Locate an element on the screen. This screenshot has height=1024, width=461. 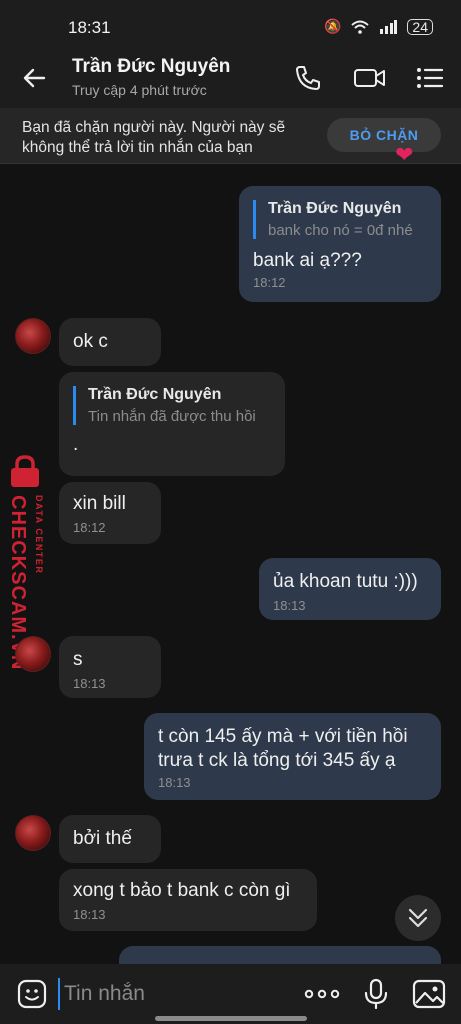
message-text-line: t còn 145 ấy mà + với tiền hồi is located at coordinates (283, 736).